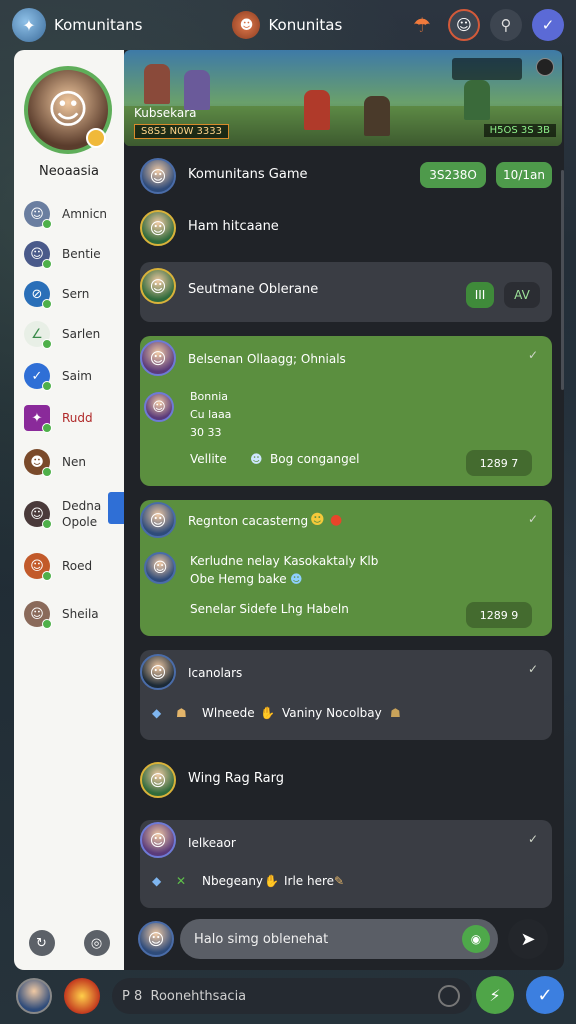 This screenshot has height=1024, width=576. I want to click on scrollbar, so click(562, 280).